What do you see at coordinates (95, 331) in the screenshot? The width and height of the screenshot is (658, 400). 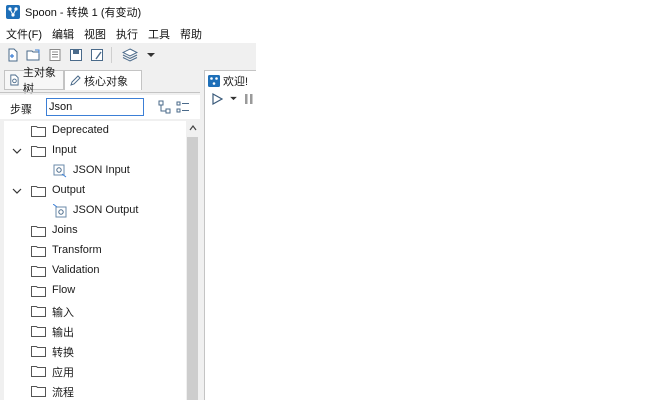 I see `tree-folder-output-cn: 输出` at bounding box center [95, 331].